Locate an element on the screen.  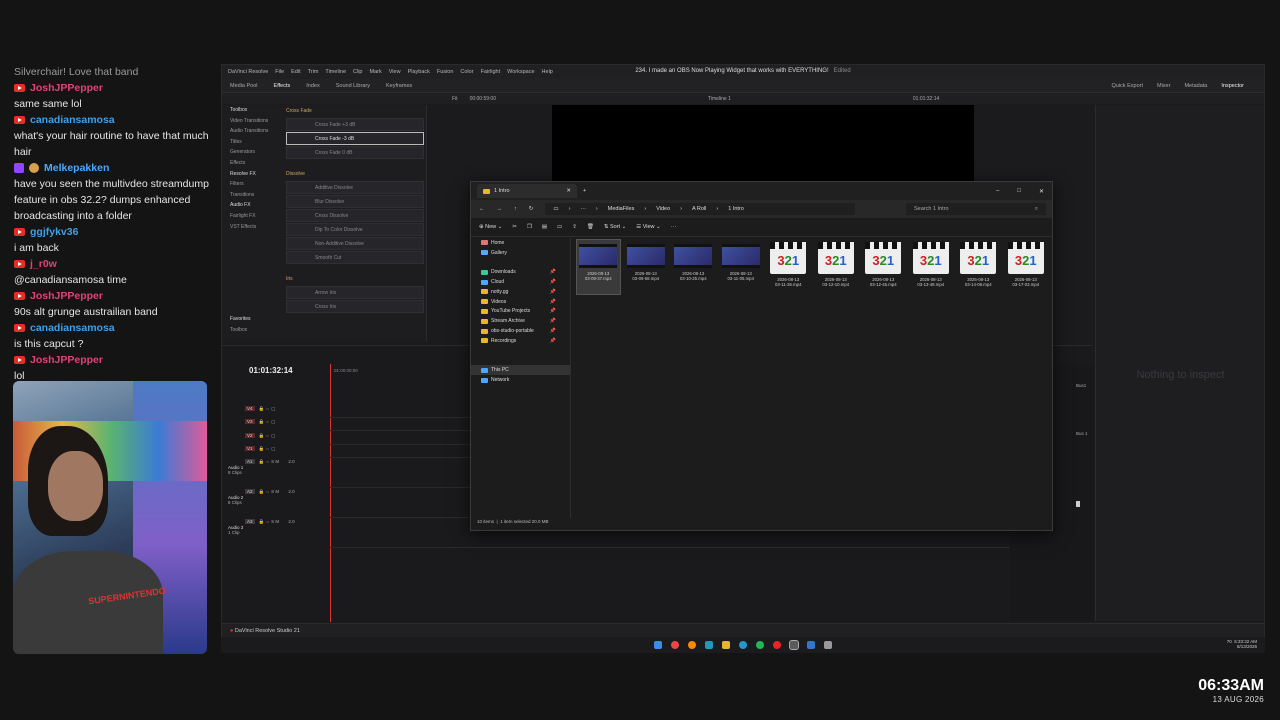
nav-item: notty.gg 📌 is located at coordinates (520, 292).